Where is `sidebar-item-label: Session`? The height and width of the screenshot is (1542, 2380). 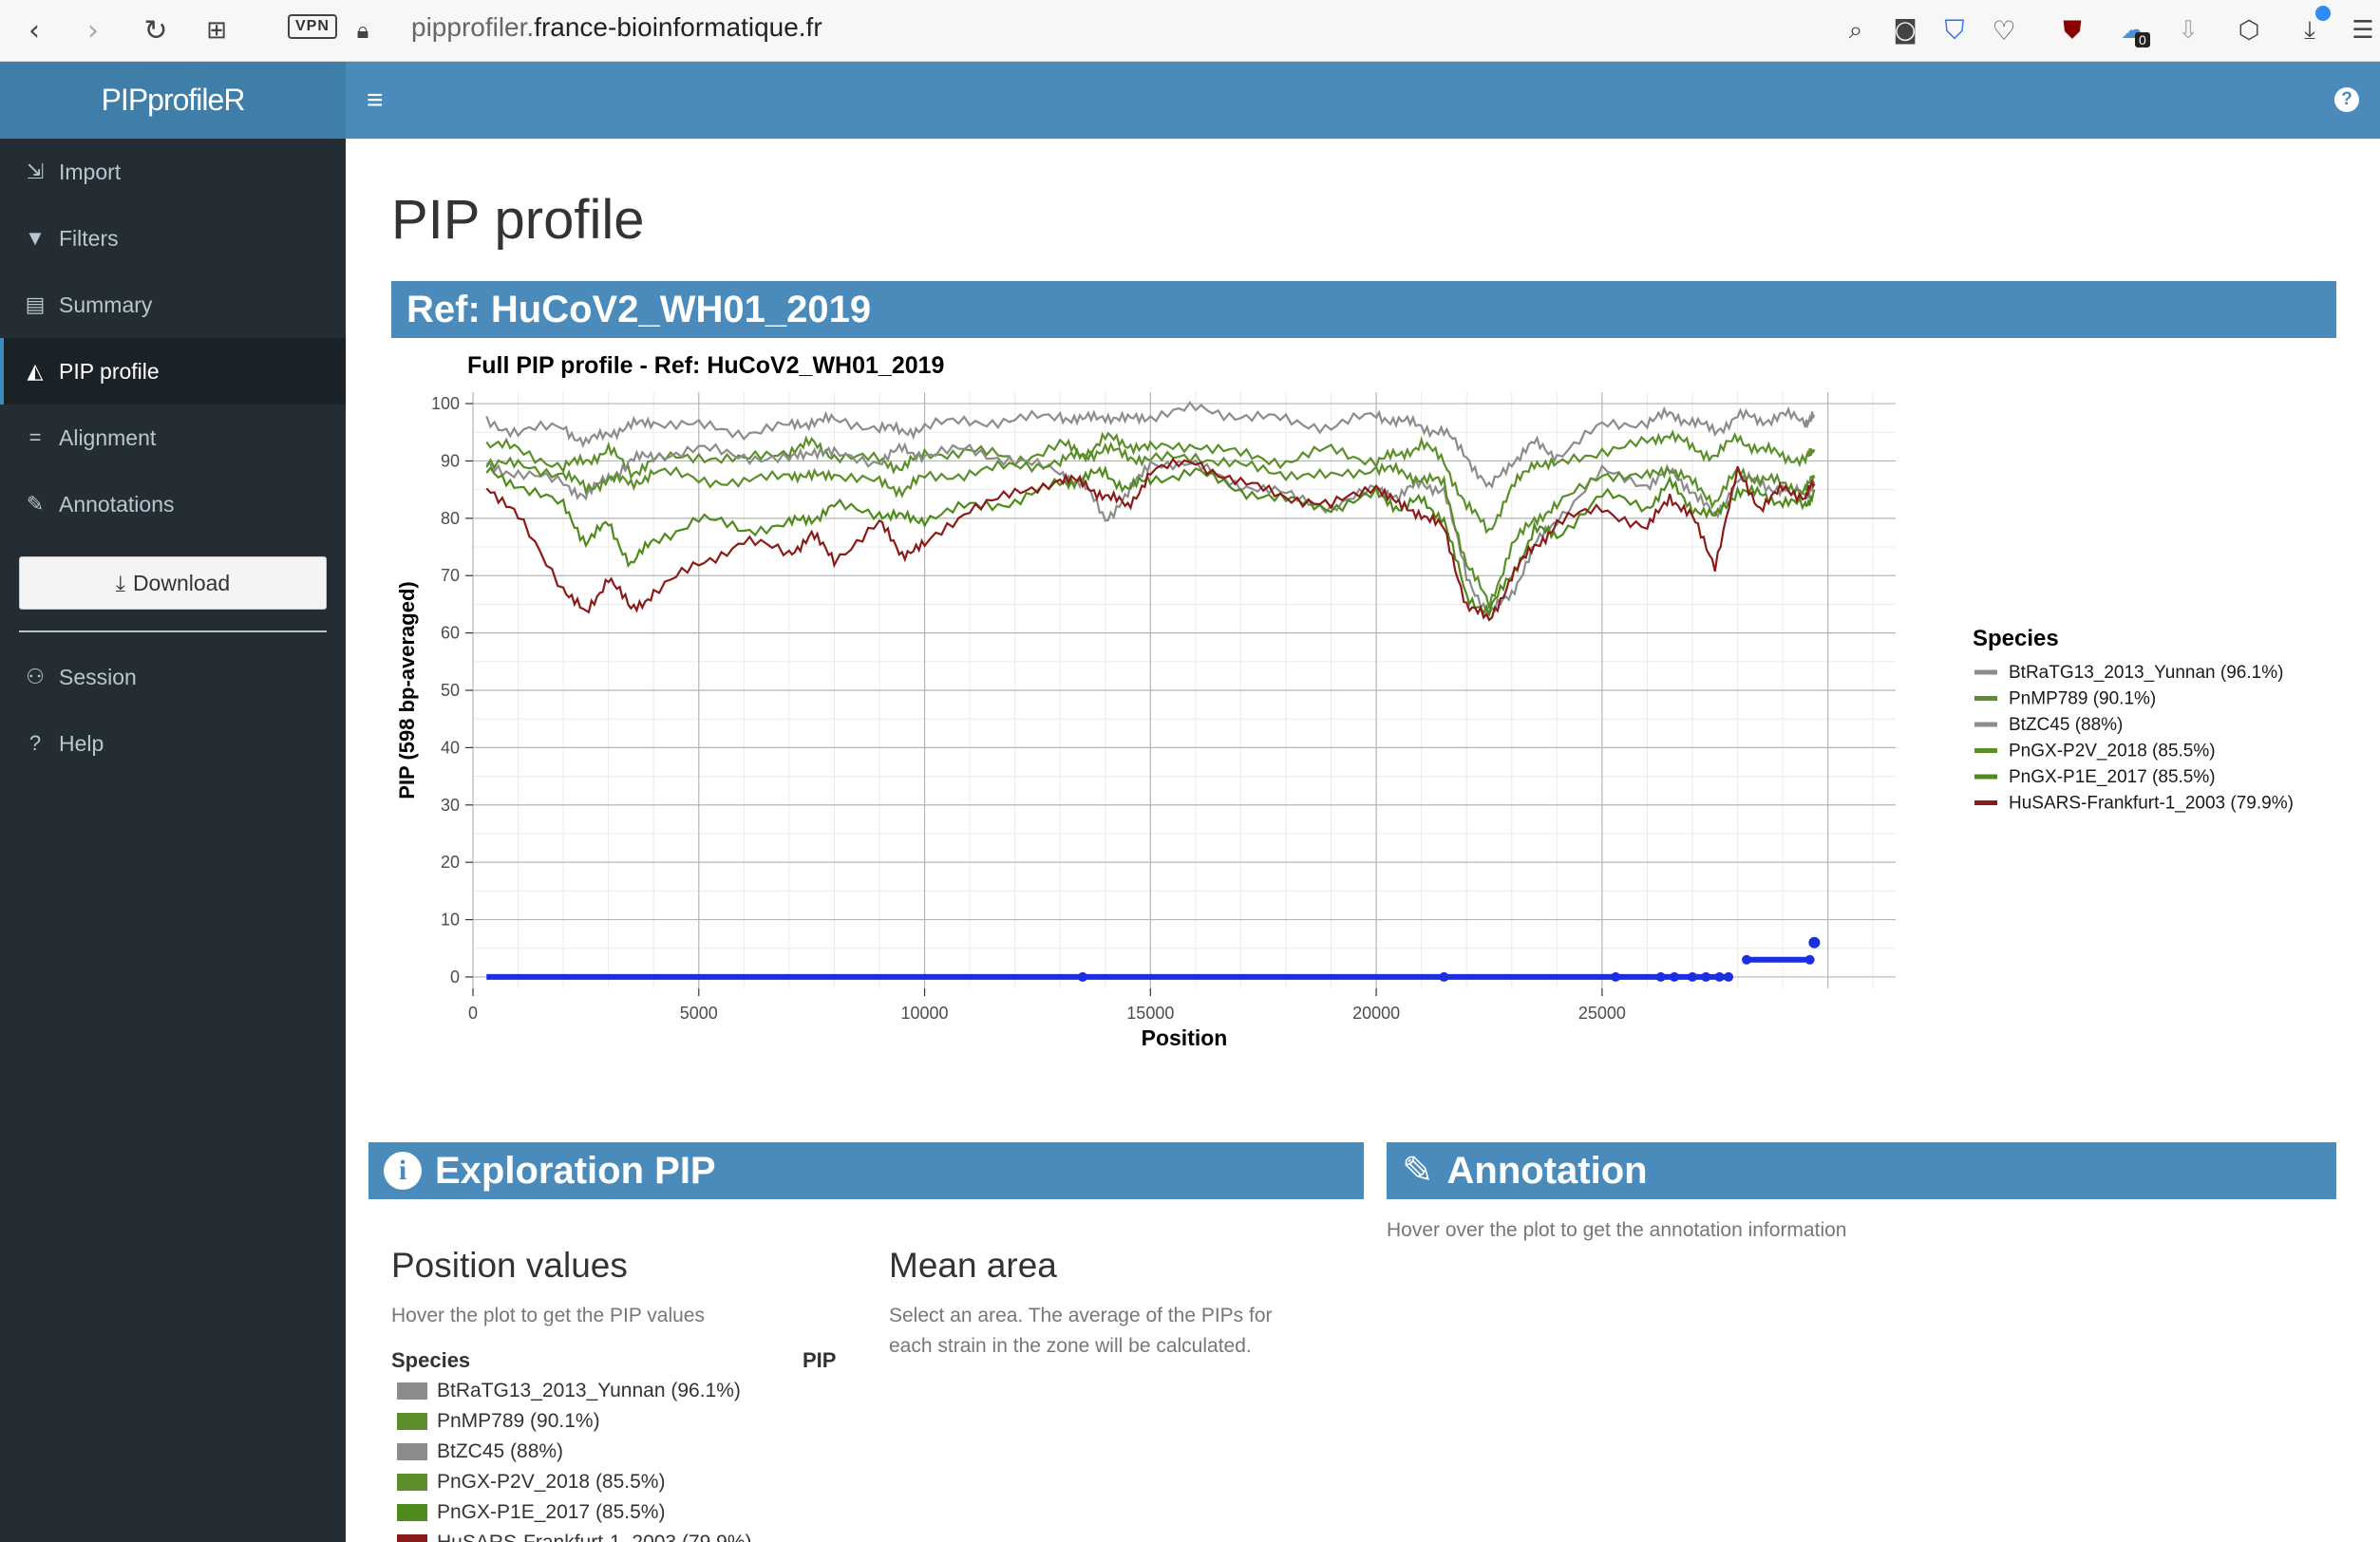
sidebar-item-label: Session is located at coordinates (98, 676).